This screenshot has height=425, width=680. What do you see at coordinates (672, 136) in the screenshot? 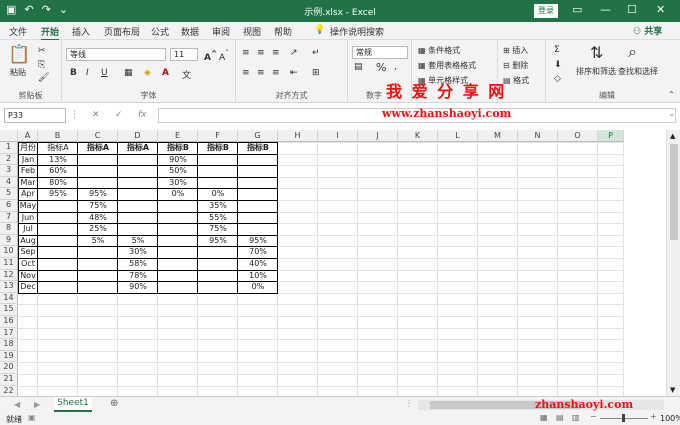
I see `scroll-up-icon: ▲` at bounding box center [672, 136].